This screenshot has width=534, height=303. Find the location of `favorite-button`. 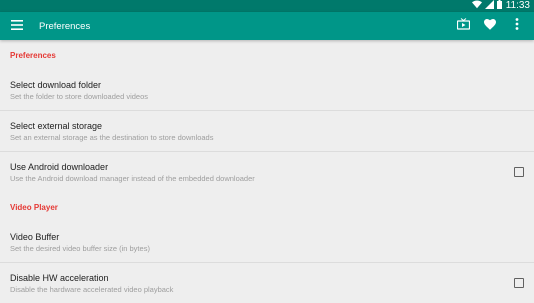

favorite-button is located at coordinates (490, 26).